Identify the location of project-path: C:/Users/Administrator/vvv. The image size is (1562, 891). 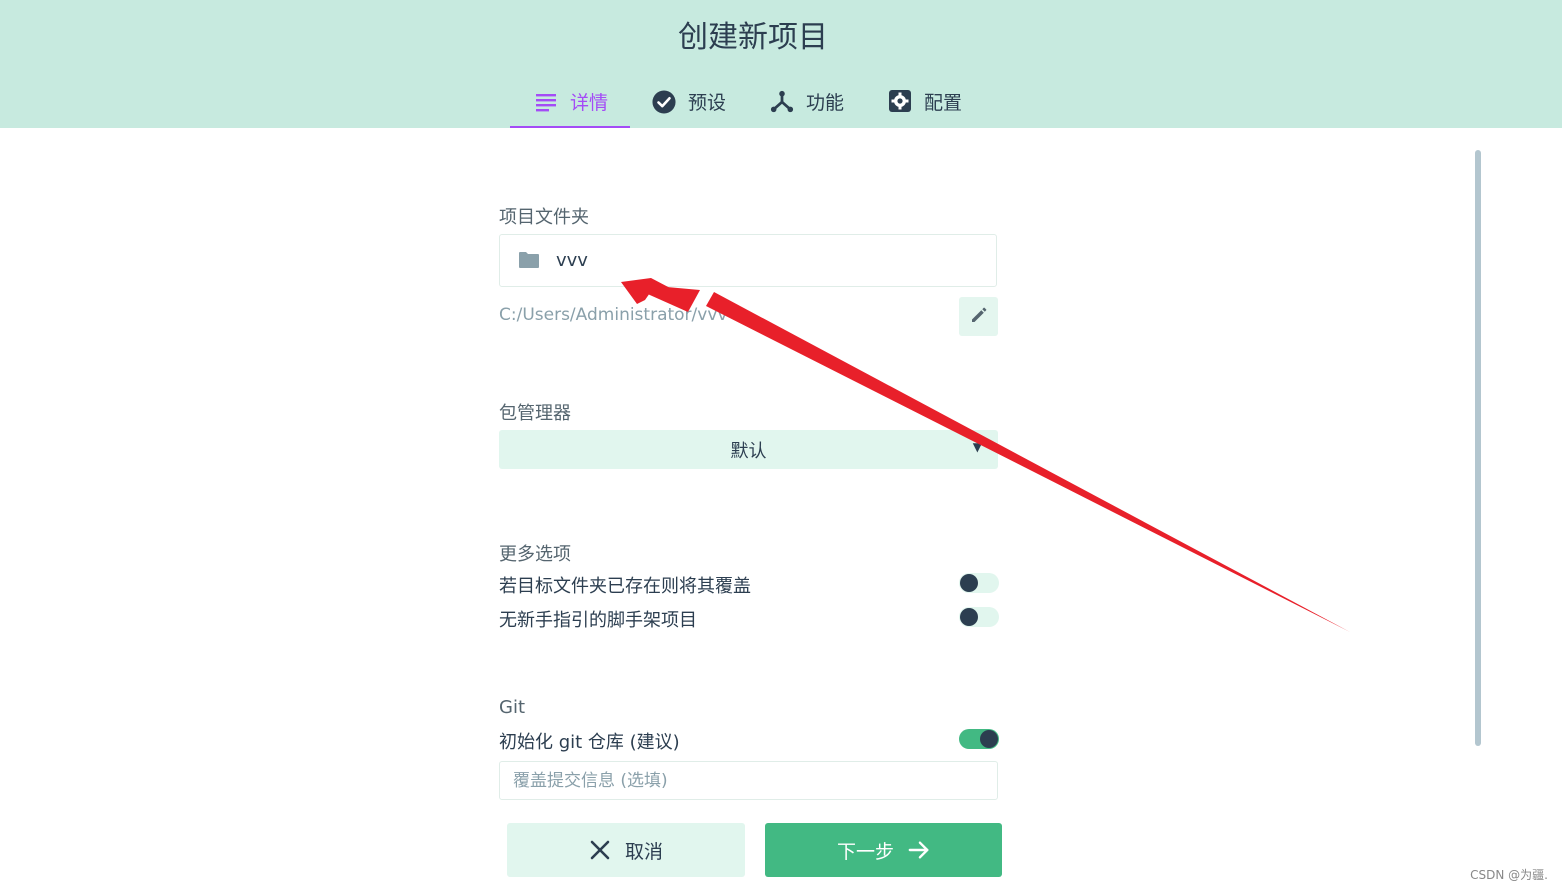
(613, 315).